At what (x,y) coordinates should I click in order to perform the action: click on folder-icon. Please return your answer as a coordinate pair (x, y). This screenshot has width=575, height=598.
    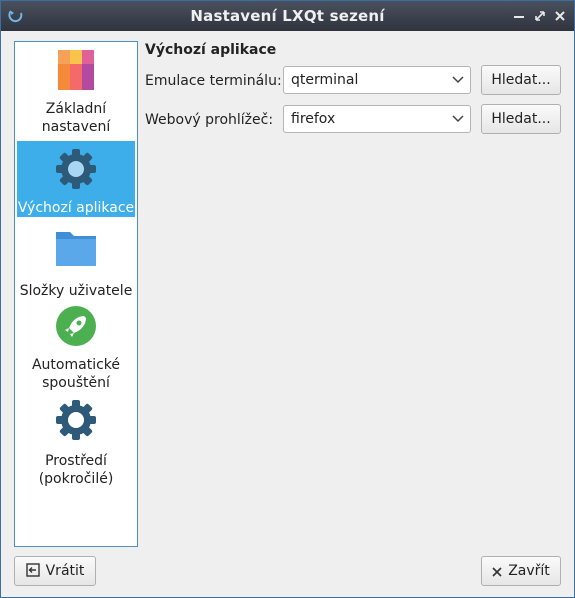
    Looking at the image, I should click on (76, 249).